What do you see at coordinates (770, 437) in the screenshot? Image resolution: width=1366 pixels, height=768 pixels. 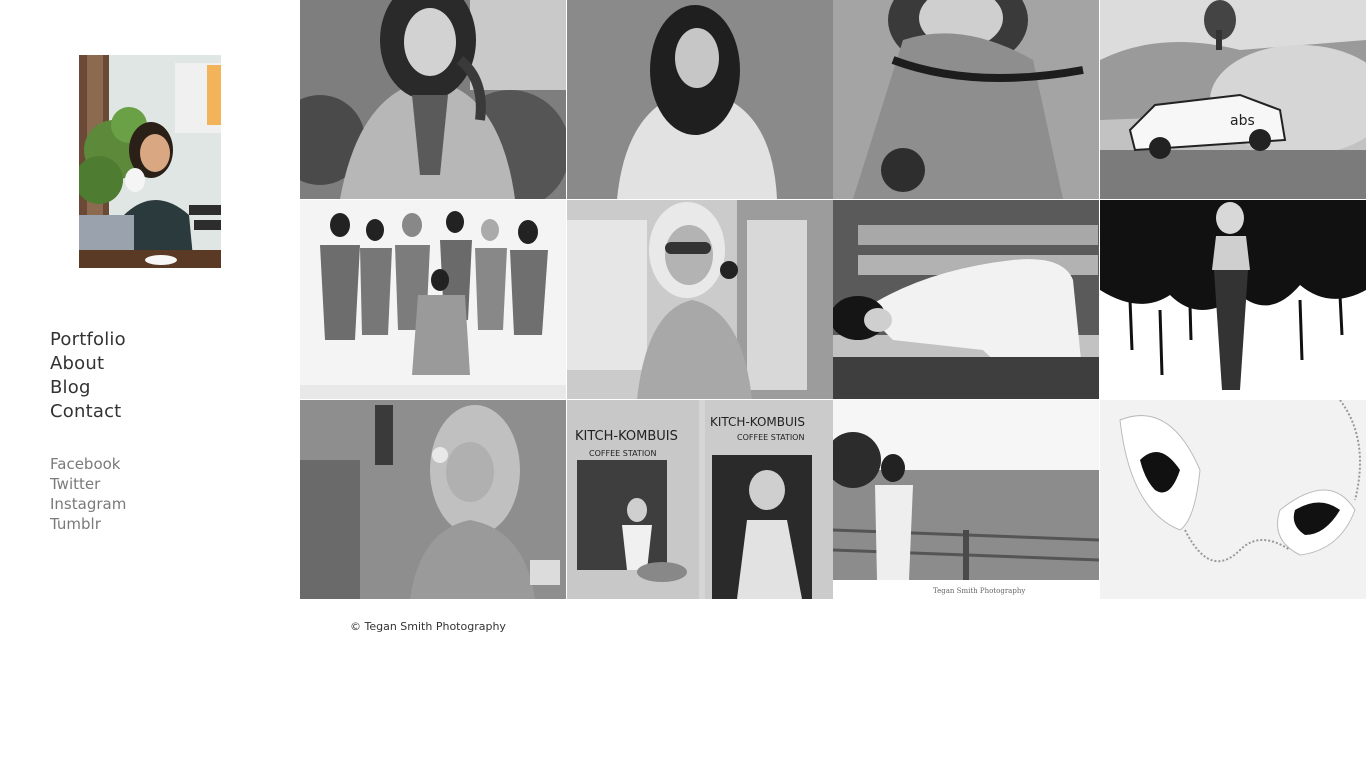 I see `storefront-subsign-right: COFFEE STATION` at bounding box center [770, 437].